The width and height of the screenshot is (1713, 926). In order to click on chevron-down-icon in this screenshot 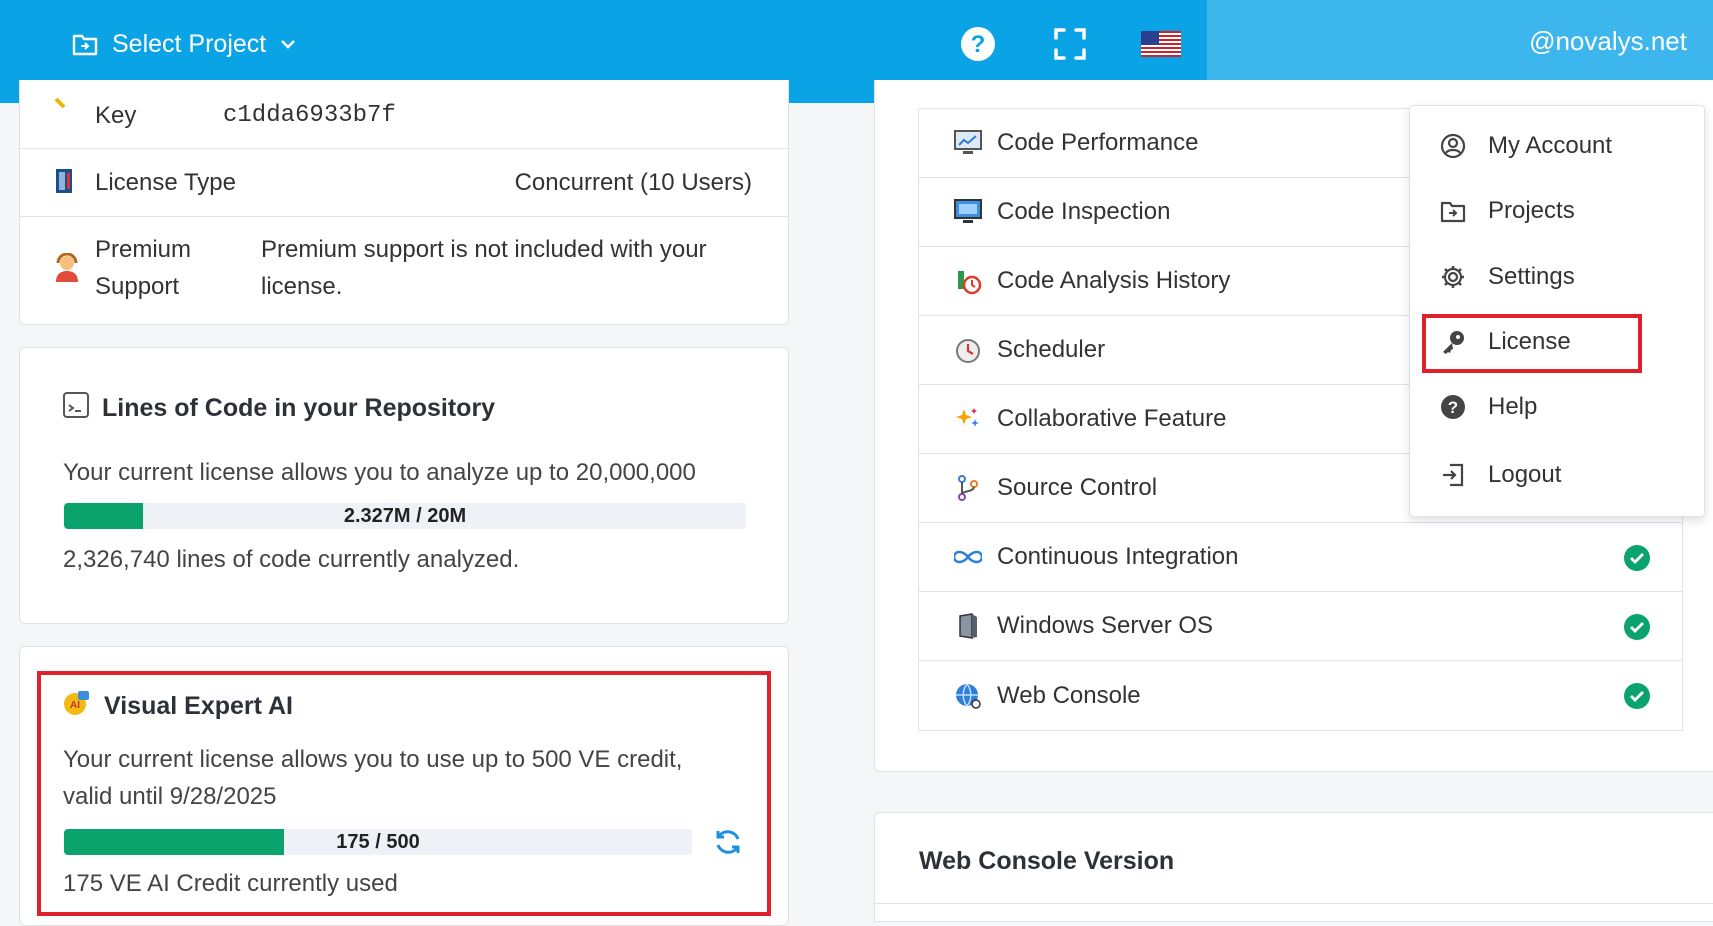, I will do `click(288, 44)`.